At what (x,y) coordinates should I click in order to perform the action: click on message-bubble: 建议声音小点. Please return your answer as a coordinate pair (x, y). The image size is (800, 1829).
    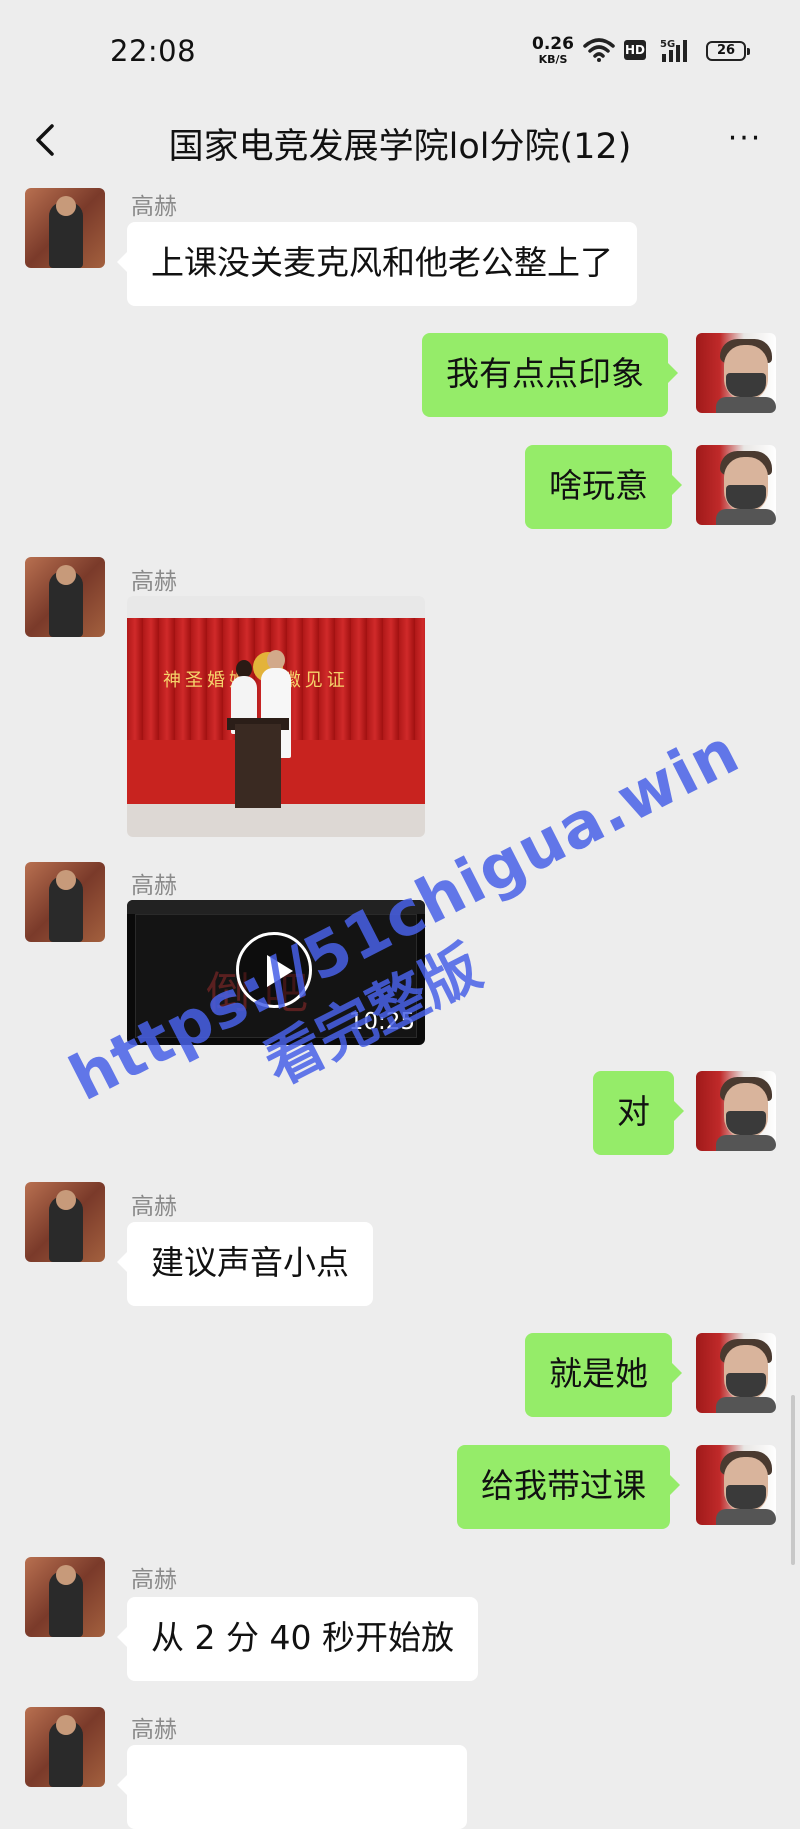
    Looking at the image, I should click on (245, 1264).